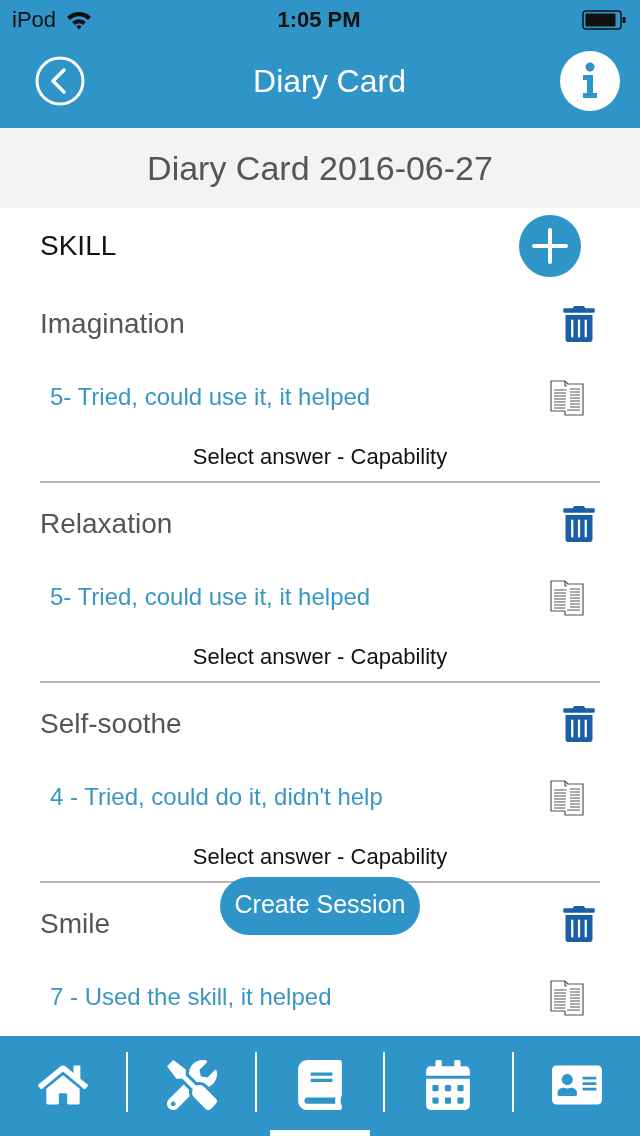 The height and width of the screenshot is (1136, 640). I want to click on tools-icon, so click(191, 1085).